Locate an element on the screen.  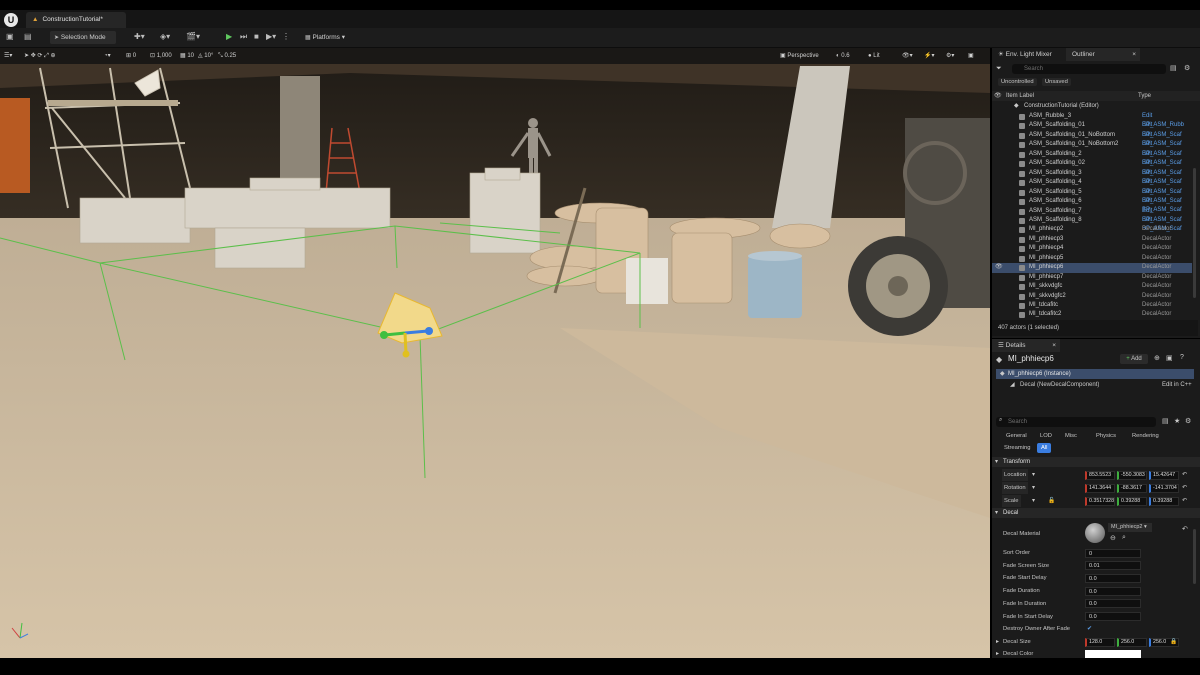
angle-snap: ◬ 10° is located at coordinates (205, 56).